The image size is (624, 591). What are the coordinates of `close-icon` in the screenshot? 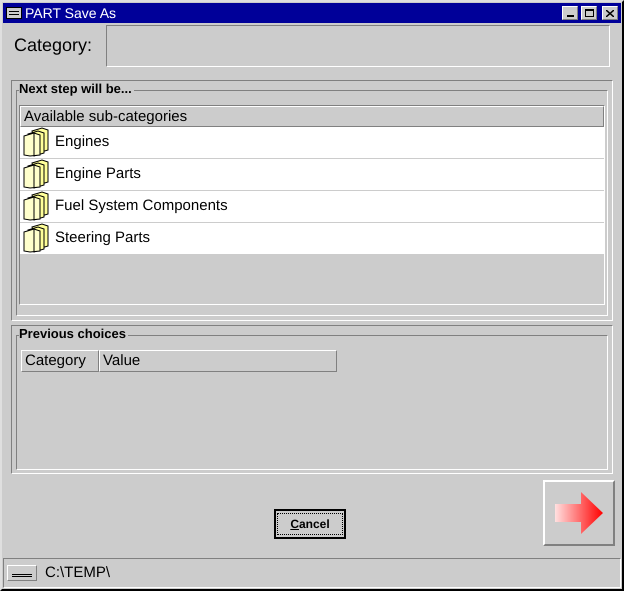 It's located at (610, 13).